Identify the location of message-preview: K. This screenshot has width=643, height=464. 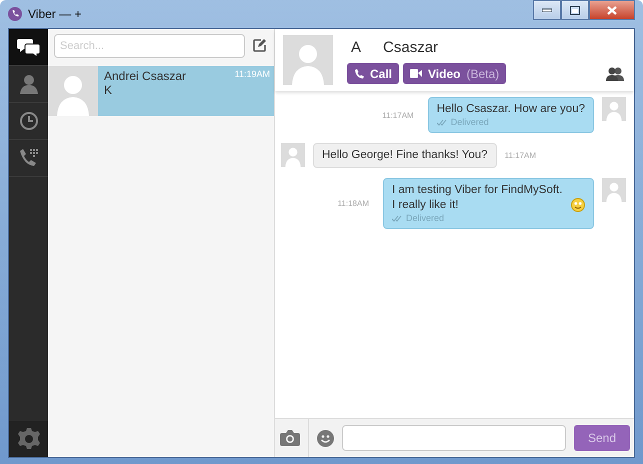
(108, 90).